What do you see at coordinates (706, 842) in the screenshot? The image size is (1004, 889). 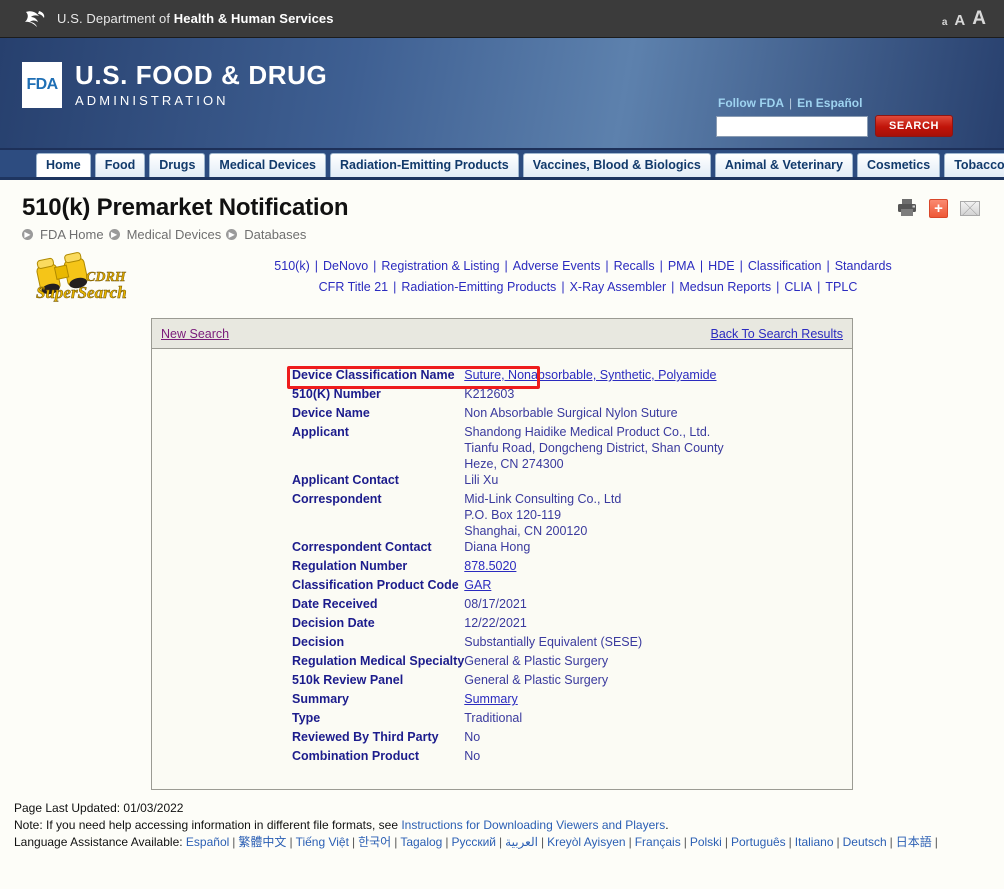 I see `language-link: Polski` at bounding box center [706, 842].